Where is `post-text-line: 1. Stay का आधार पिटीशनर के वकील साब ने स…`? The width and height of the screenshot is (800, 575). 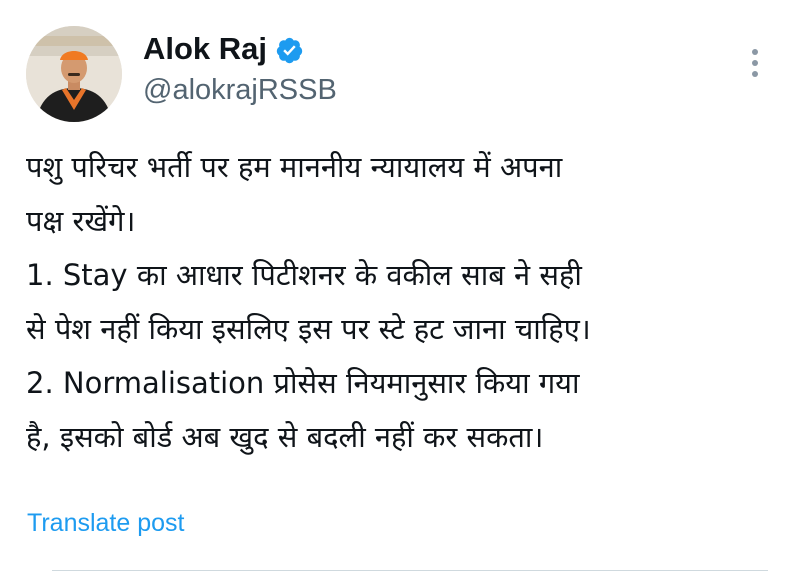
post-text-line: 1. Stay का आधार पिटीशनर के वकील साब ने स… is located at coordinates (304, 275).